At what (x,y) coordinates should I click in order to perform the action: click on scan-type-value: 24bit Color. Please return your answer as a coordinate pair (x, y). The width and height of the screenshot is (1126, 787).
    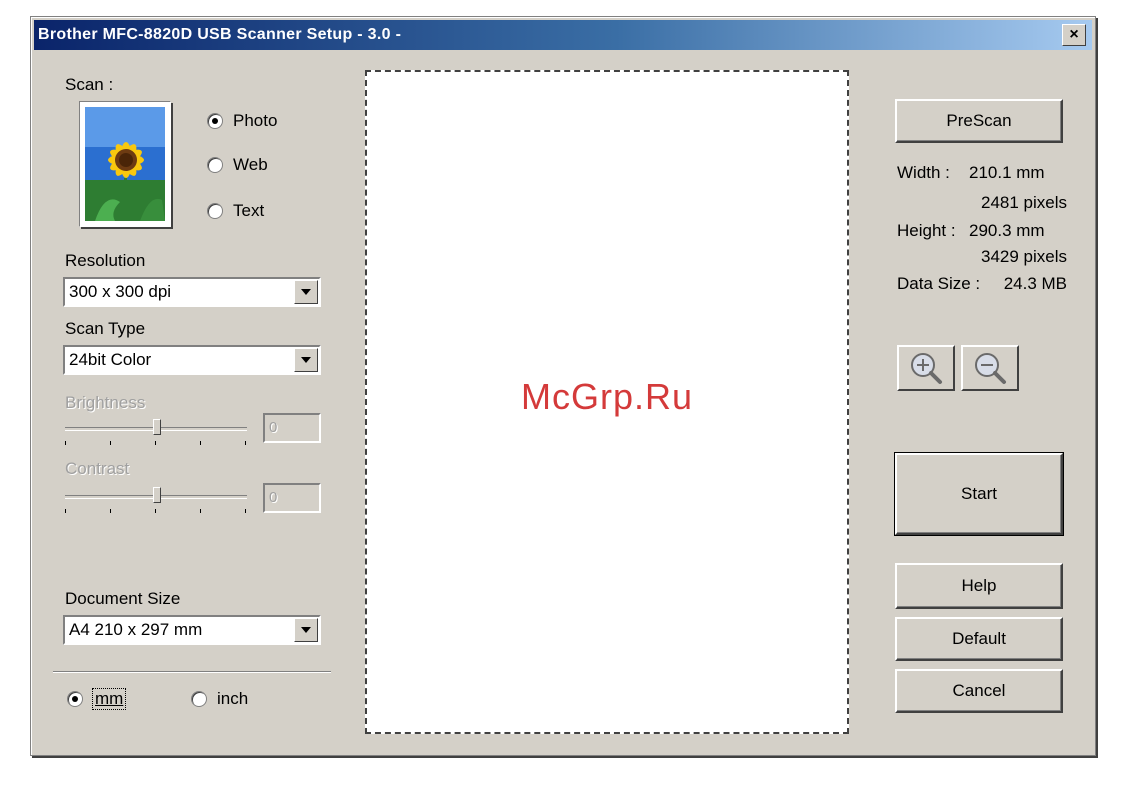
    Looking at the image, I should click on (110, 359).